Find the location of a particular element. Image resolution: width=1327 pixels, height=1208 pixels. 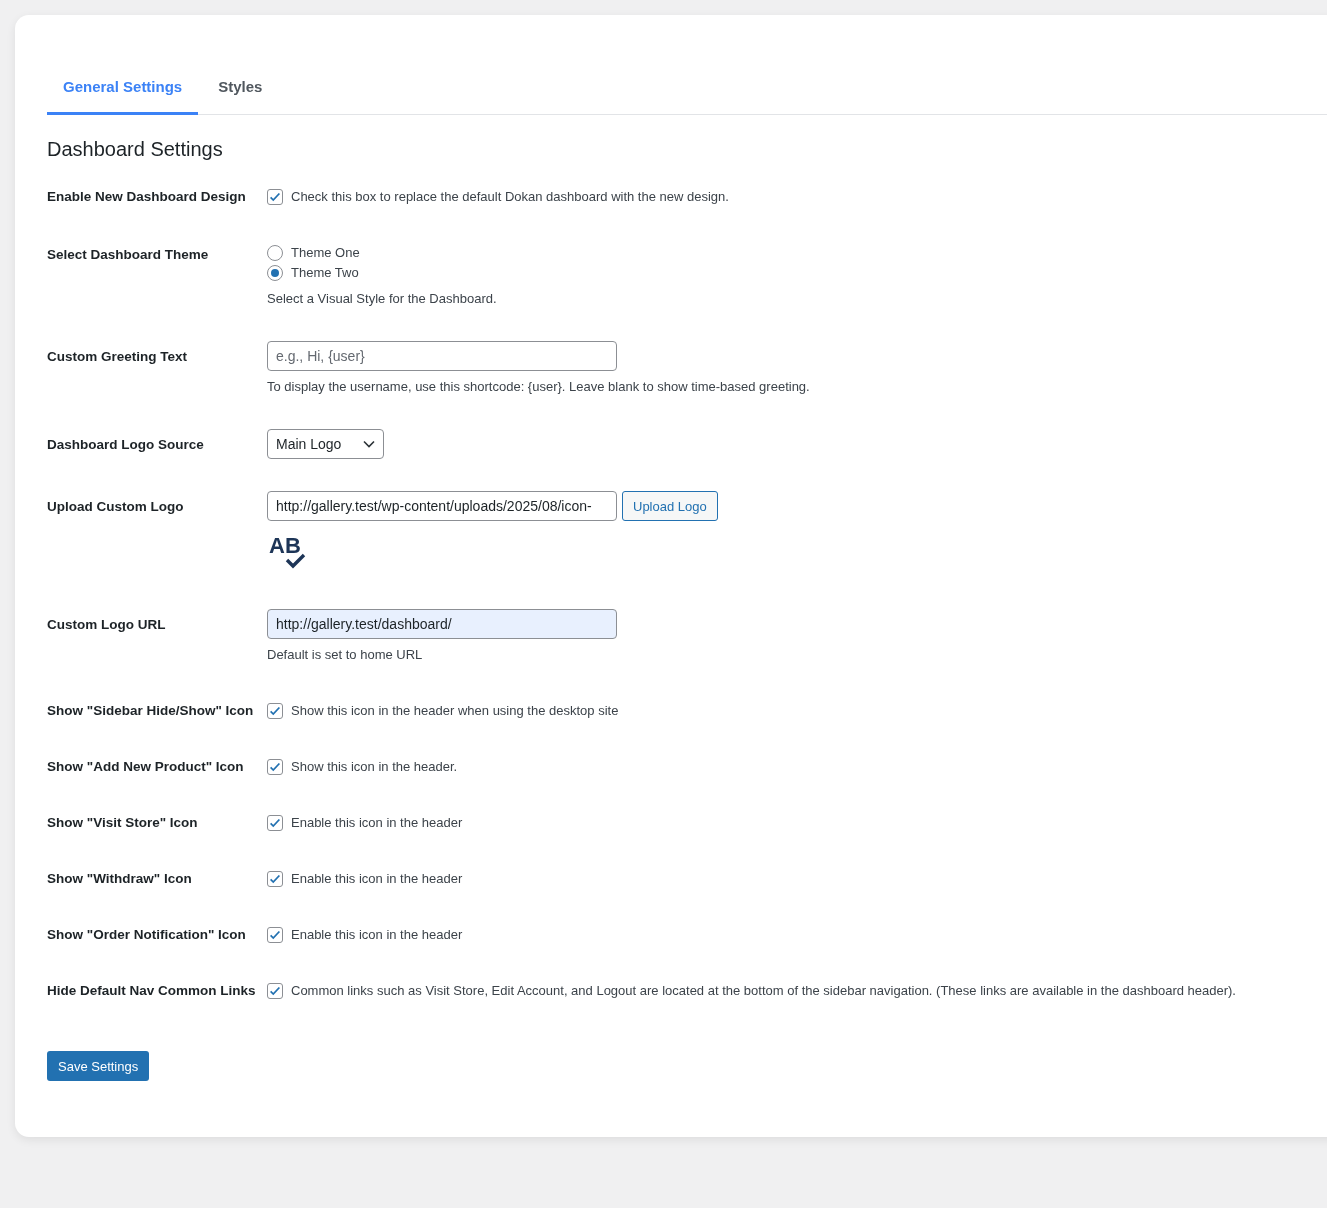

save-settings-button: Save Settings is located at coordinates (98, 1066).